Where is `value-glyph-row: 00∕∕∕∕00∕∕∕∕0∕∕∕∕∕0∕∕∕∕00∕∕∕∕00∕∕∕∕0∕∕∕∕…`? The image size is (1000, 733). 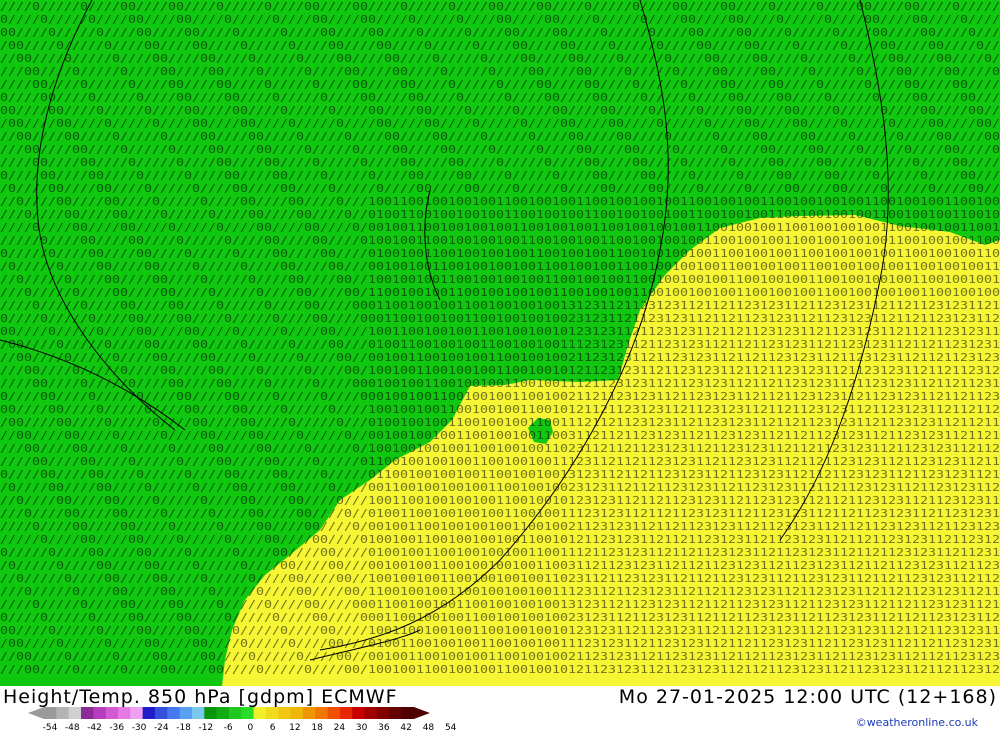 value-glyph-row: 00∕∕∕∕00∕∕∕∕0∕∕∕∕∕0∕∕∕∕00∕∕∕∕00∕∕∕∕0∕∕∕∕… is located at coordinates (500, 110).